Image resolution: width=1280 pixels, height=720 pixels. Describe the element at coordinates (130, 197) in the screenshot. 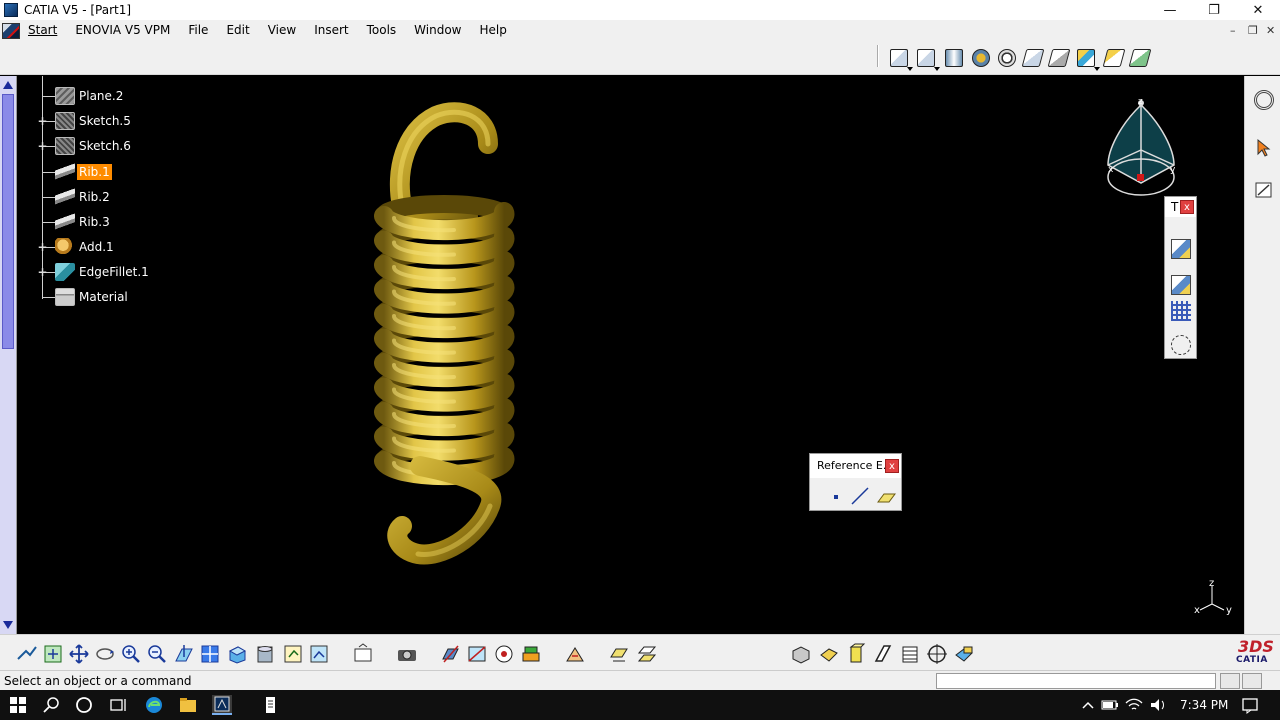

I see `tree-item-rib-2: Rib.2` at that location.